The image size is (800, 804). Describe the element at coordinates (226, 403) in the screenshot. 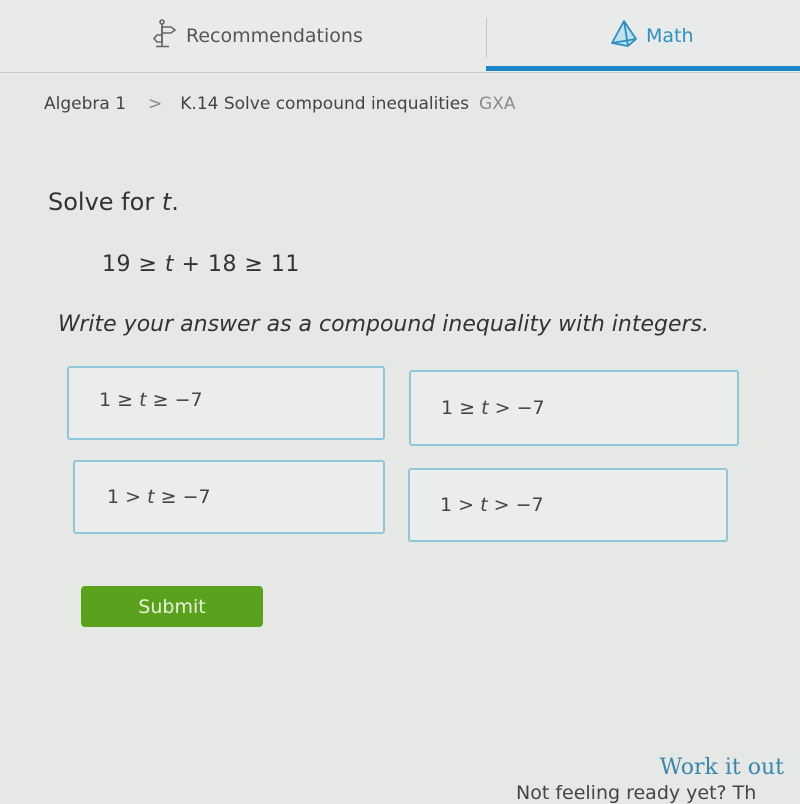

I see `answer-choice-1: 1 ≥ t ≥ −7` at that location.